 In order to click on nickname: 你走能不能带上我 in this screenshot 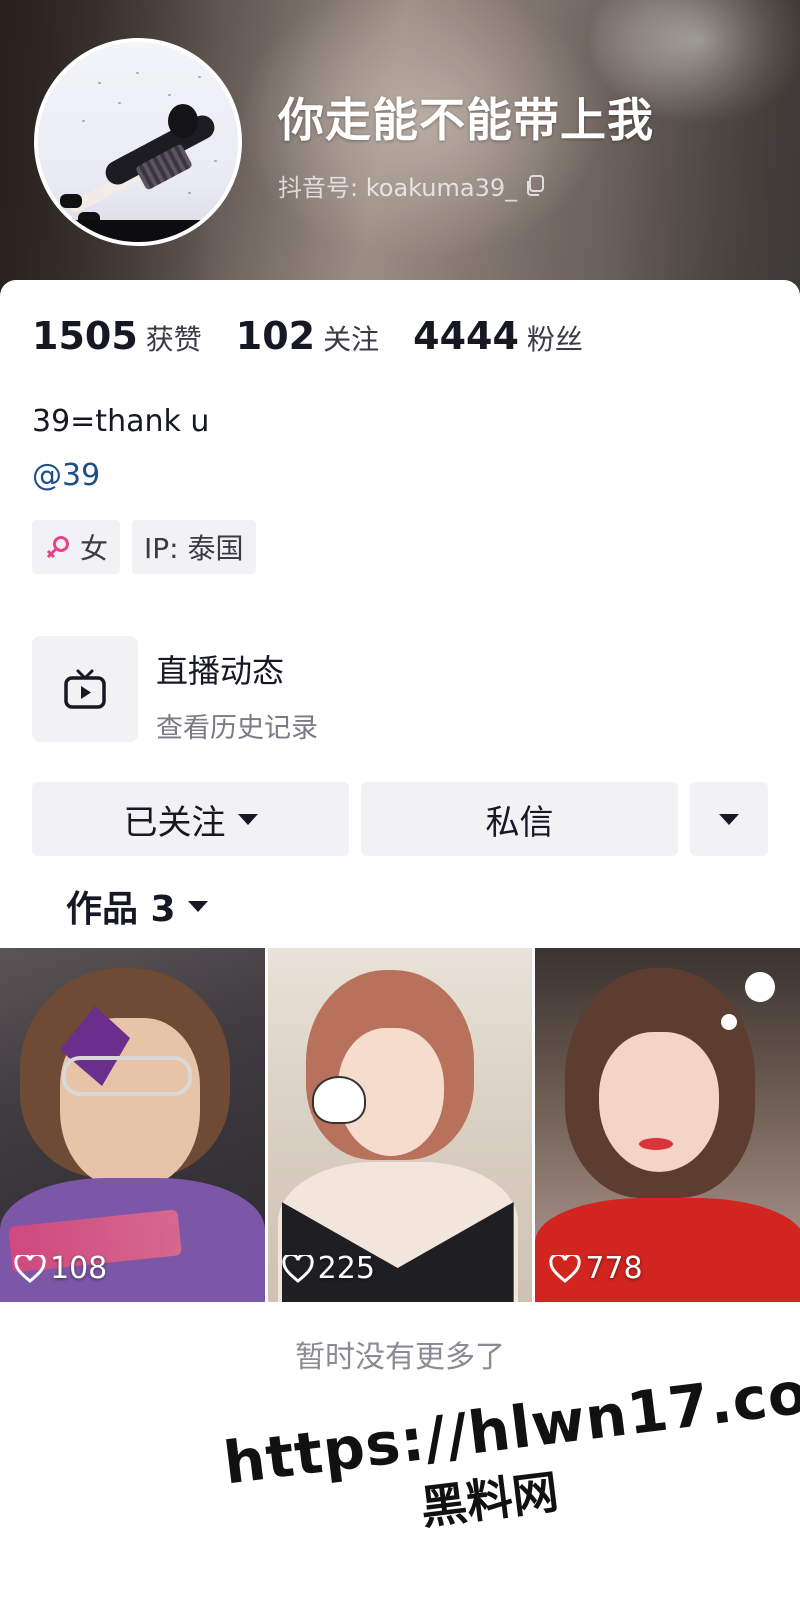, I will do `click(466, 120)`.